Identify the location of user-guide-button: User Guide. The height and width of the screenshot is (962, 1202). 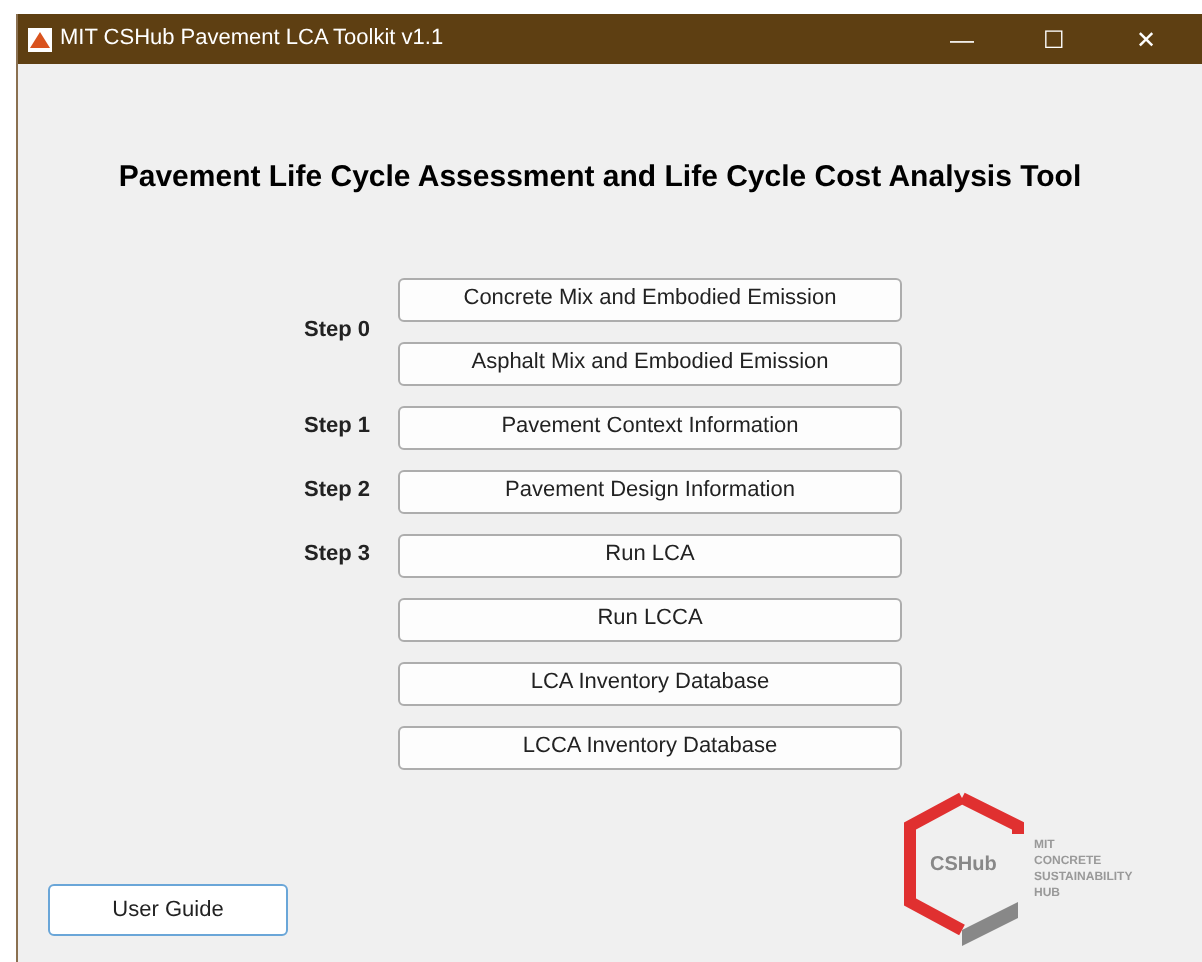
(168, 910).